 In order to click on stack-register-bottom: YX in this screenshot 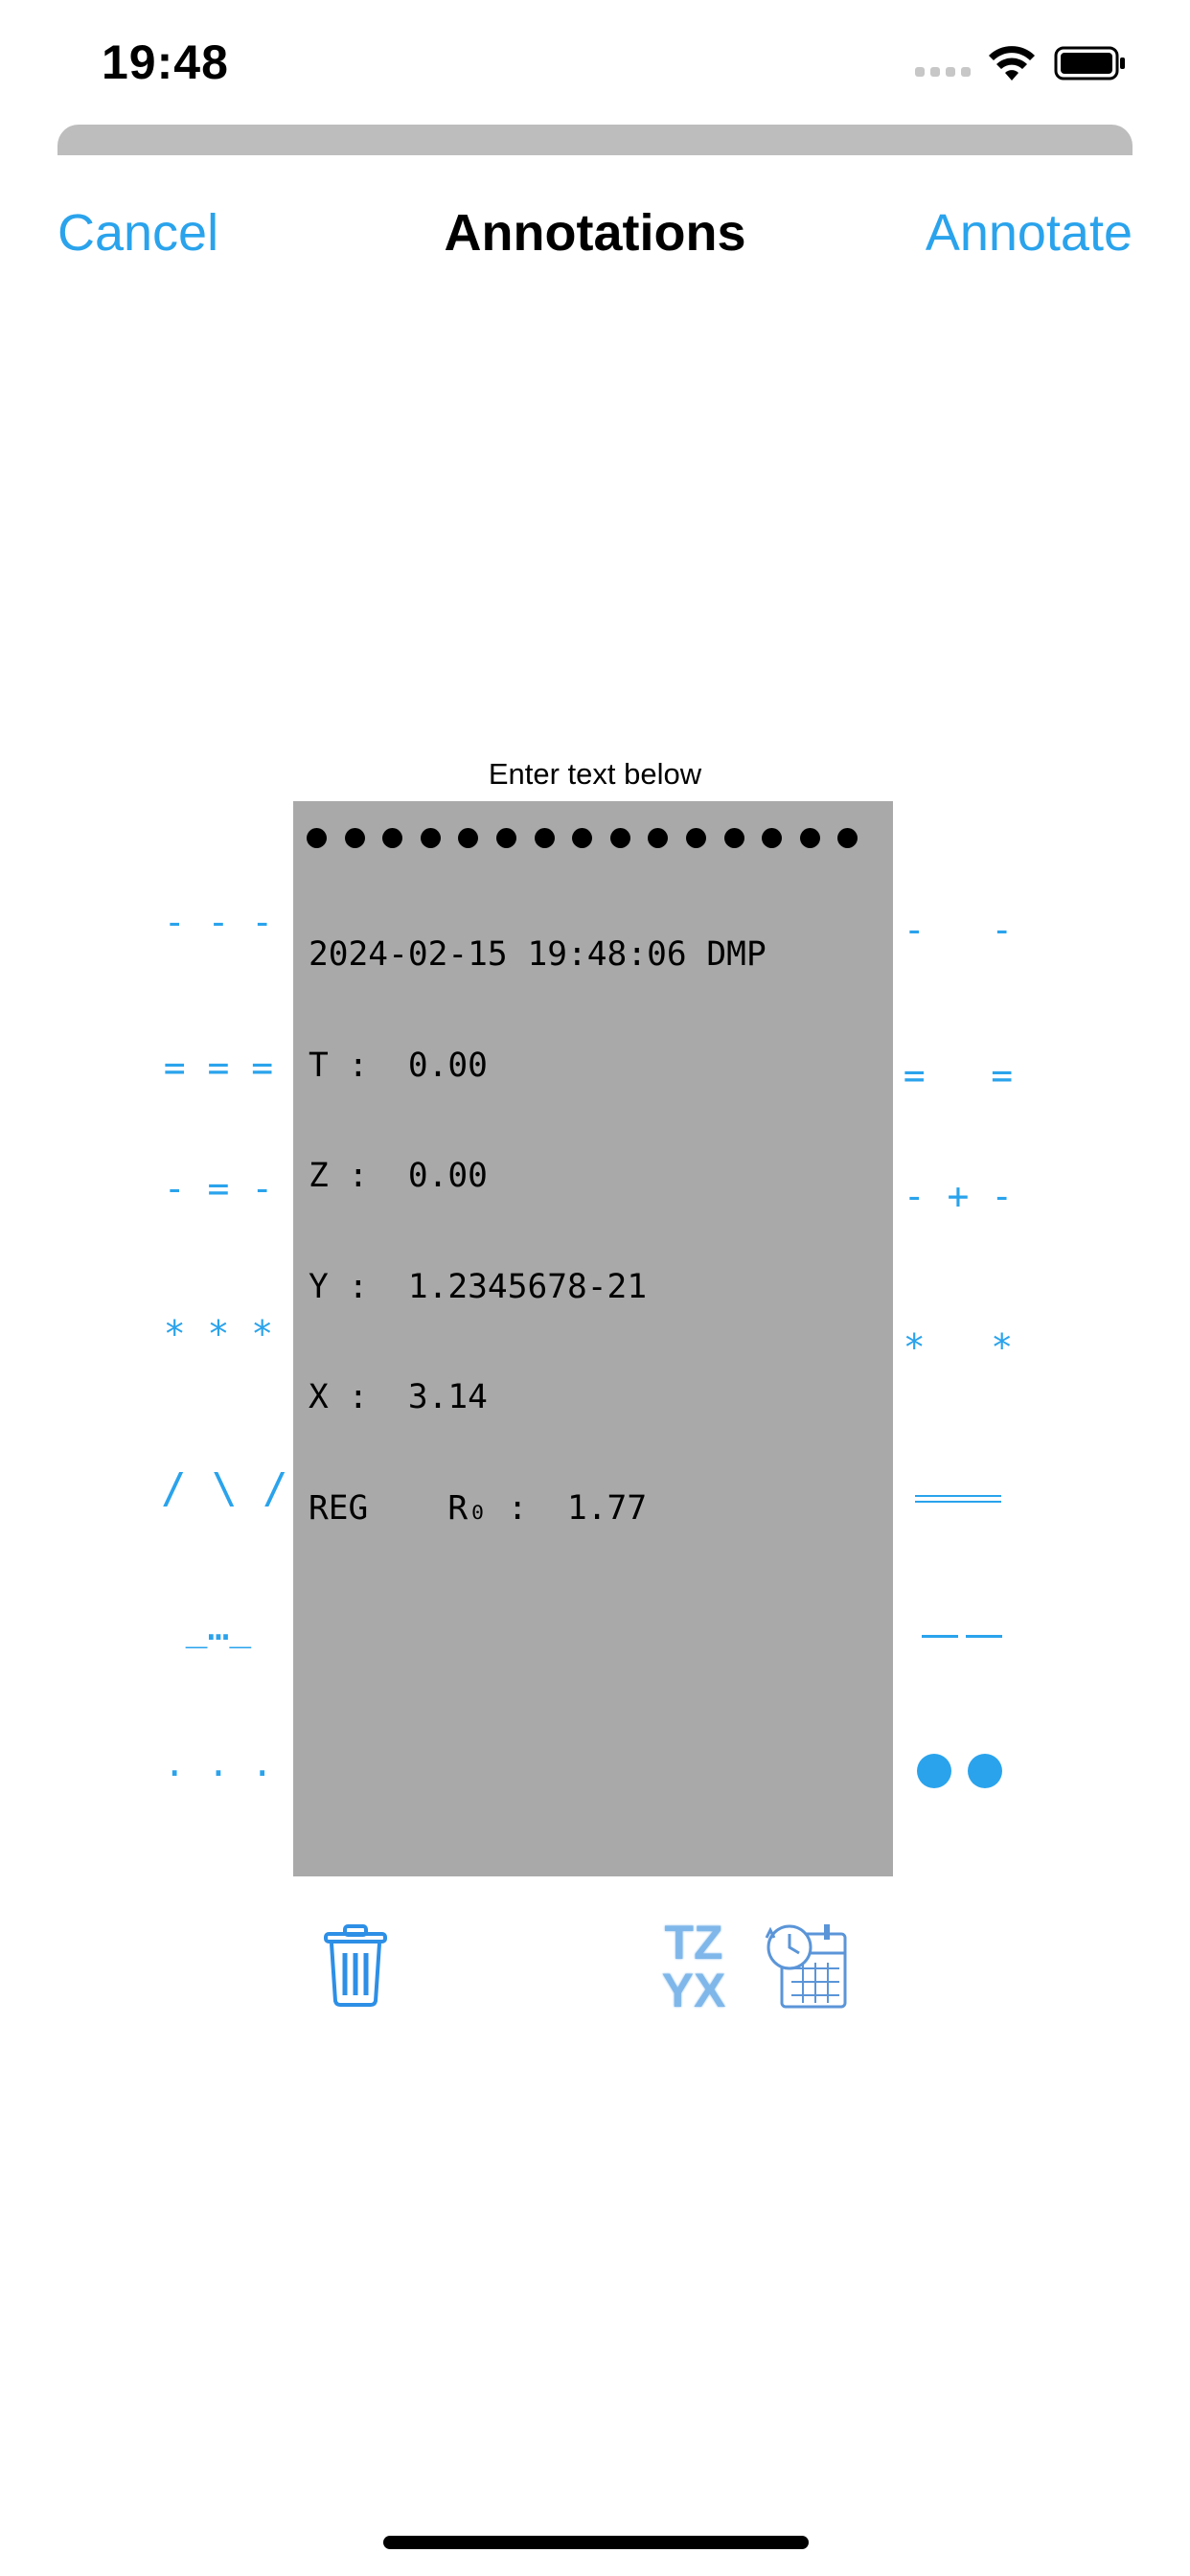, I will do `click(694, 1990)`.